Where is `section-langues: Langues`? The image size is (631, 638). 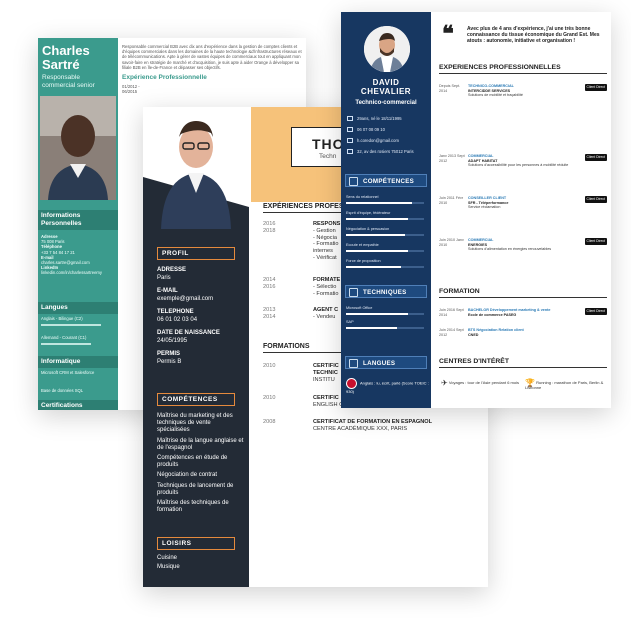 section-langues: Langues is located at coordinates (78, 308).